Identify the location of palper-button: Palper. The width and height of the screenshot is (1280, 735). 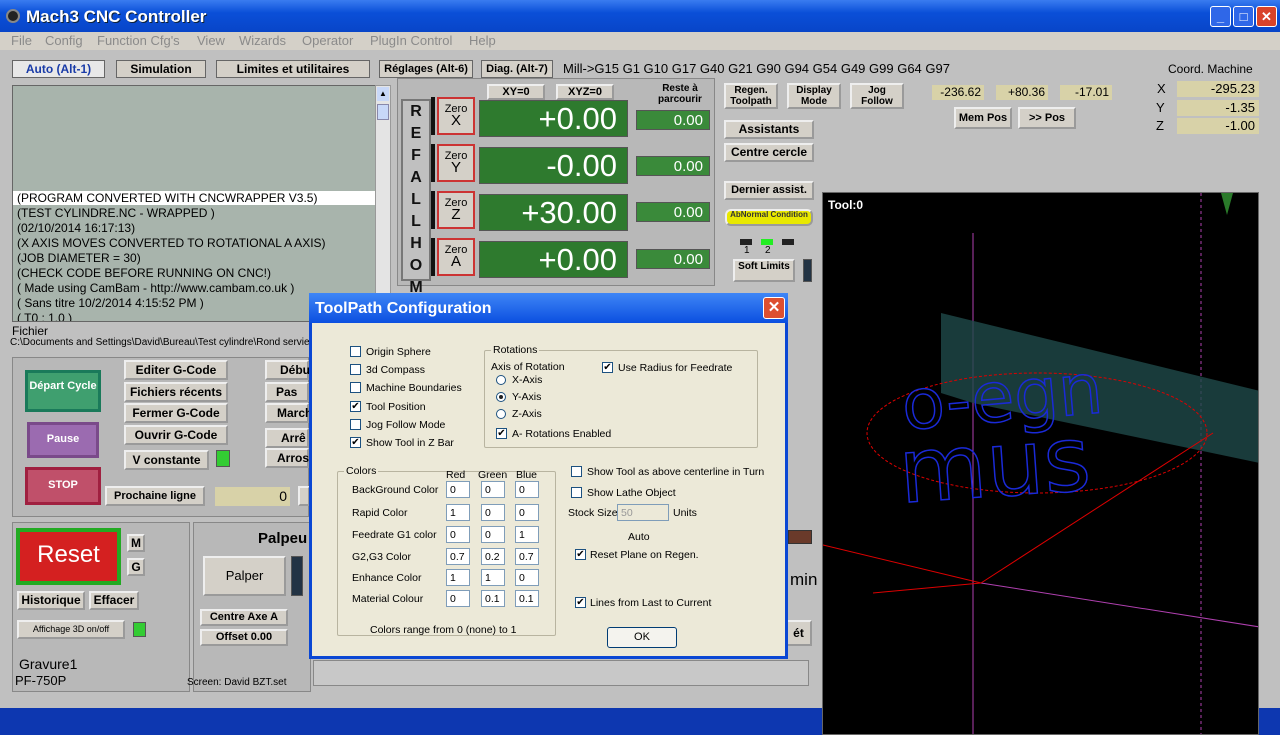
(244, 576).